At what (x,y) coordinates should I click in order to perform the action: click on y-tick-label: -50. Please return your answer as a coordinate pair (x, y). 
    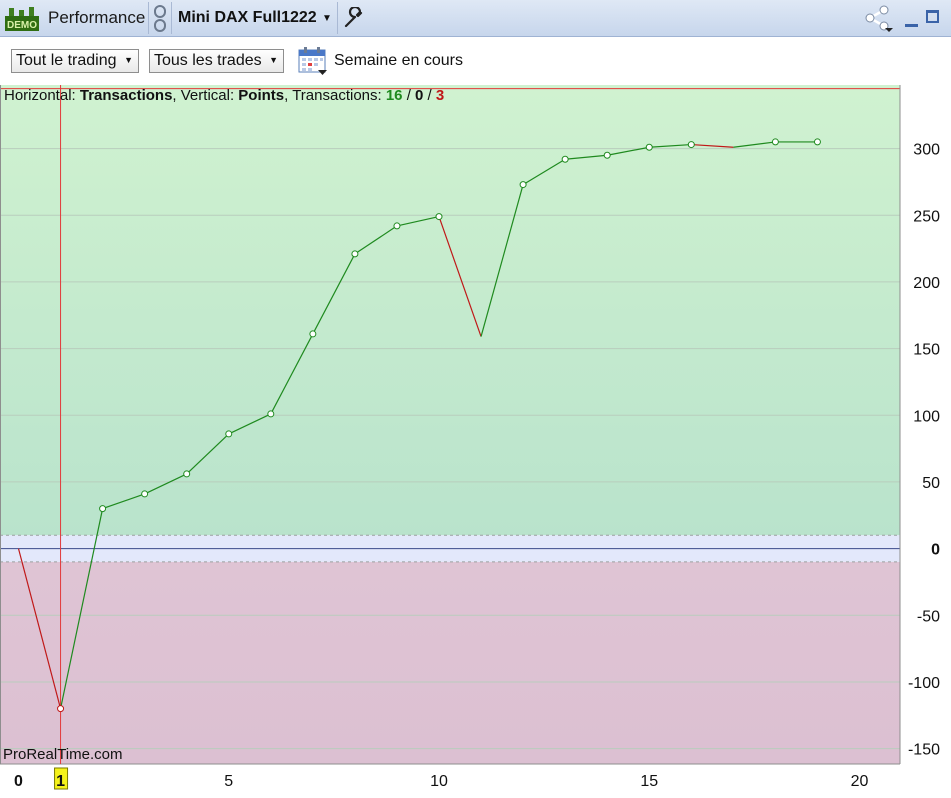
    Looking at the image, I should click on (928, 616).